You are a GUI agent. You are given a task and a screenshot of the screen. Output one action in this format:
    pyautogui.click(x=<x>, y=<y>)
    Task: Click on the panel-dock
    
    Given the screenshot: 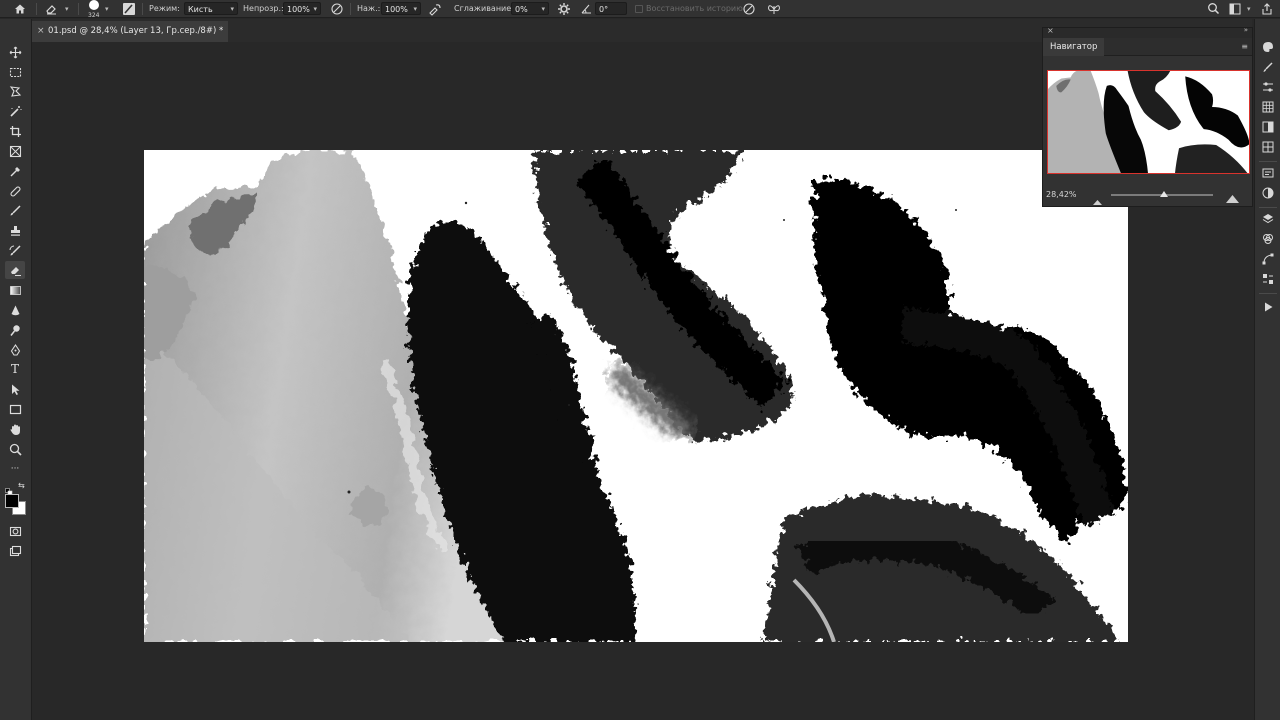 What is the action you would take?
    pyautogui.click(x=1267, y=369)
    